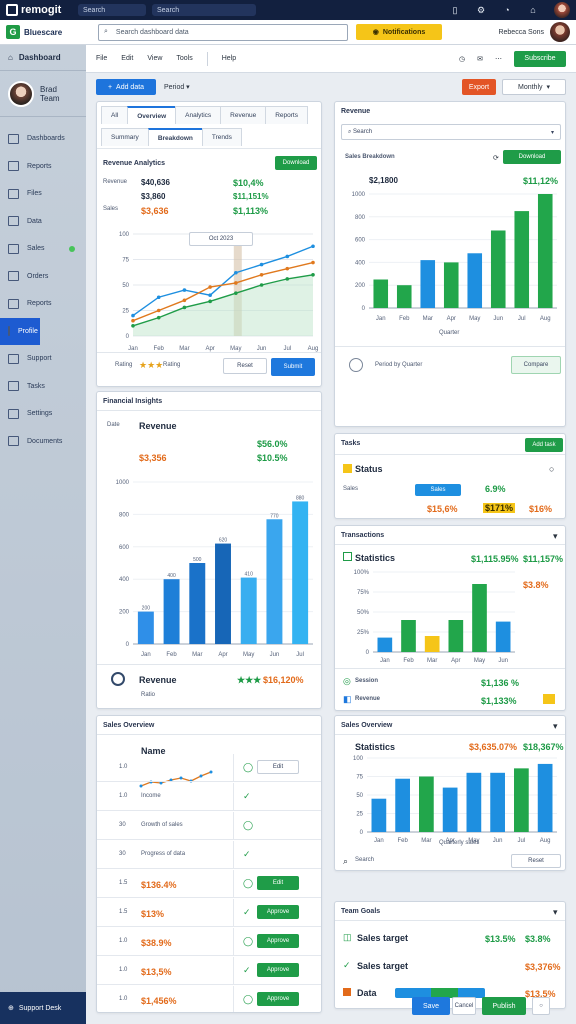 The height and width of the screenshot is (1024, 576). I want to click on notifications-button: ◉ Notifications, so click(399, 32).